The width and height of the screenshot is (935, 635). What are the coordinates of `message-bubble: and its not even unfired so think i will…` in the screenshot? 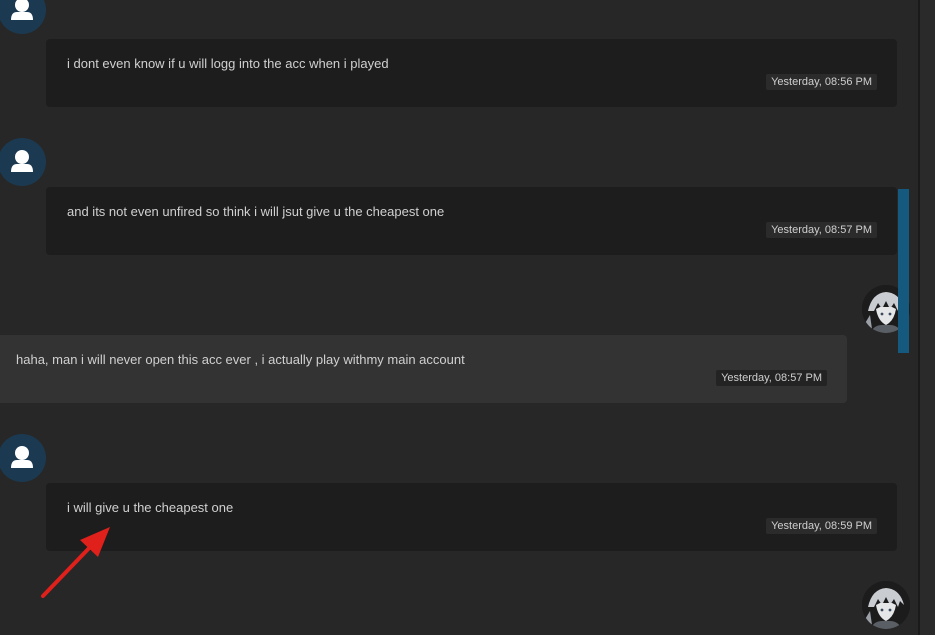 It's located at (471, 221).